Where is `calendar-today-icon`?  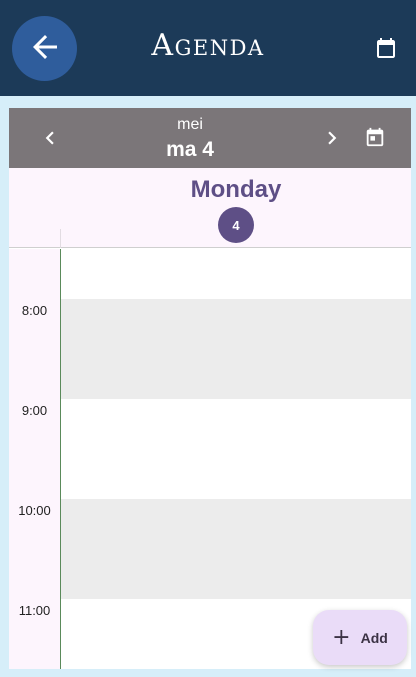
calendar-today-icon is located at coordinates (375, 139).